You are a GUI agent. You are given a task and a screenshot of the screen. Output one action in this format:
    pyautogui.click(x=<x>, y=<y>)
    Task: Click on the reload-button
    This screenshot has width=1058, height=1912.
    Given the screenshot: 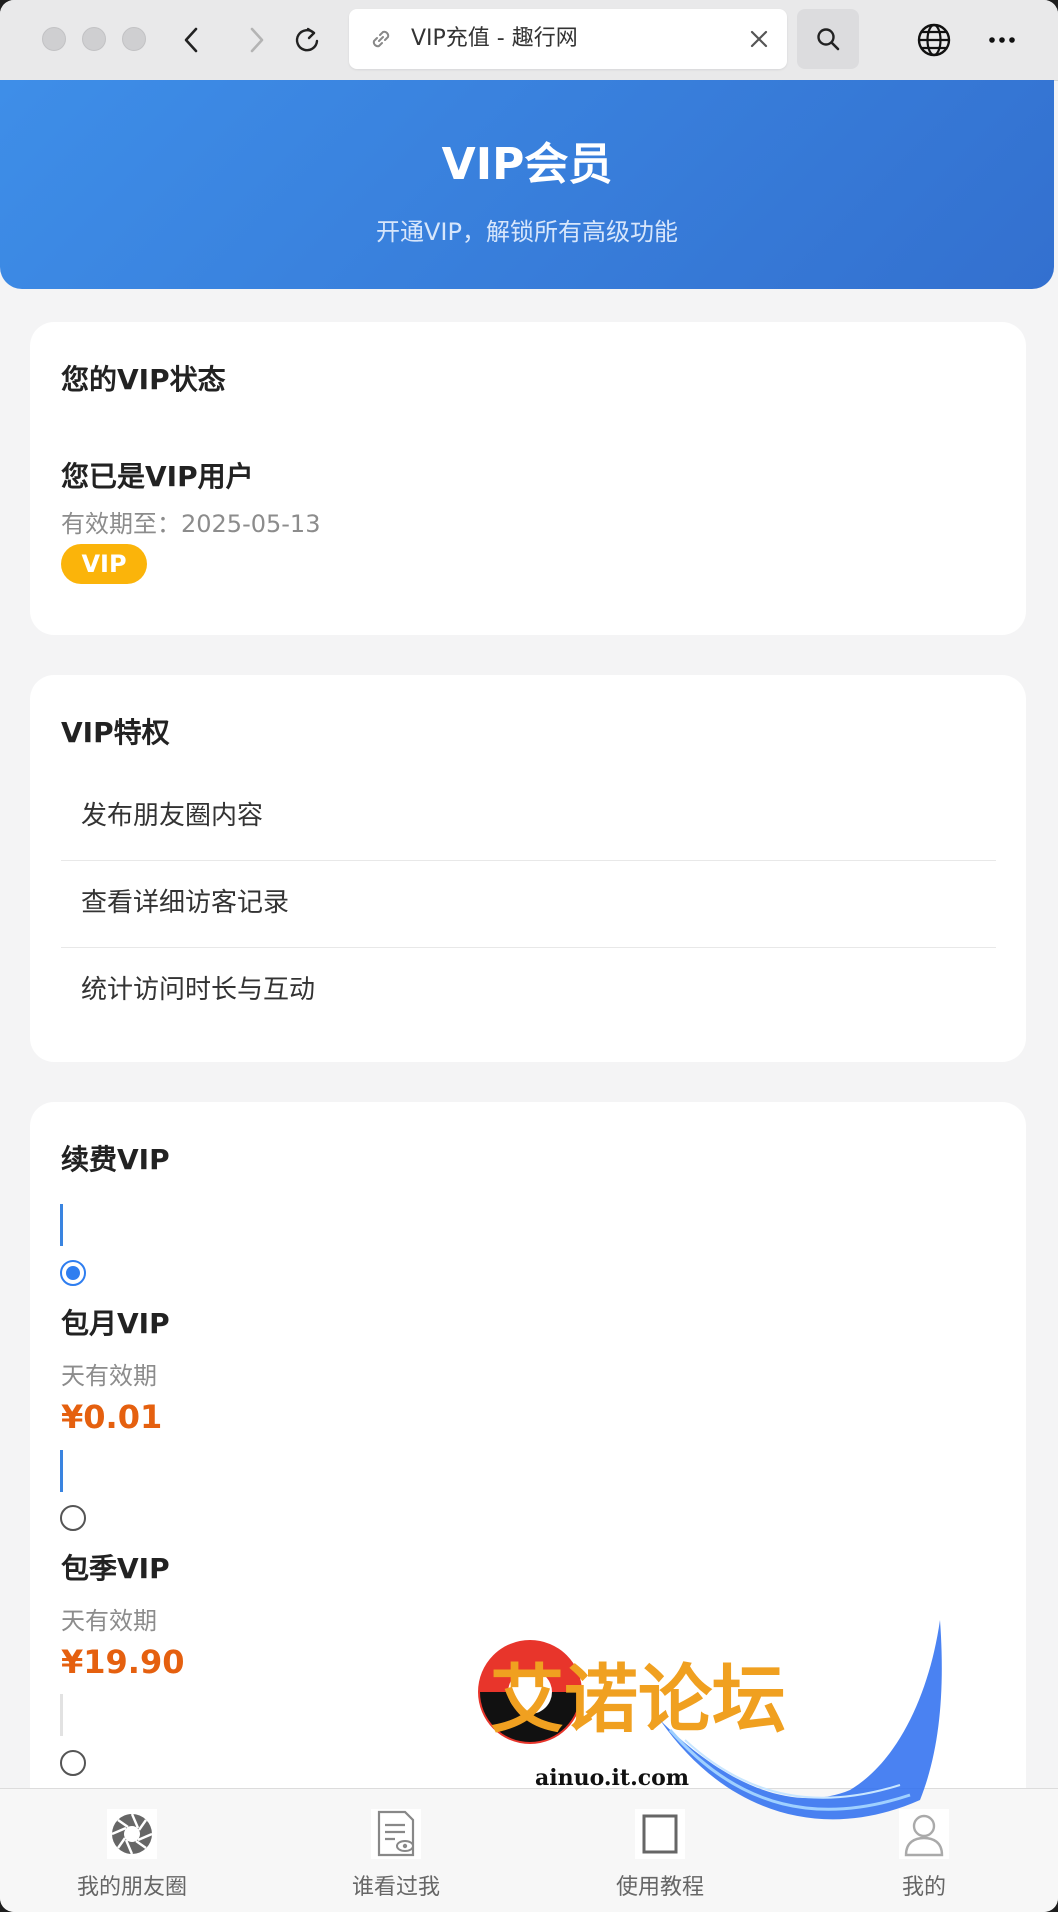 What is the action you would take?
    pyautogui.click(x=307, y=40)
    